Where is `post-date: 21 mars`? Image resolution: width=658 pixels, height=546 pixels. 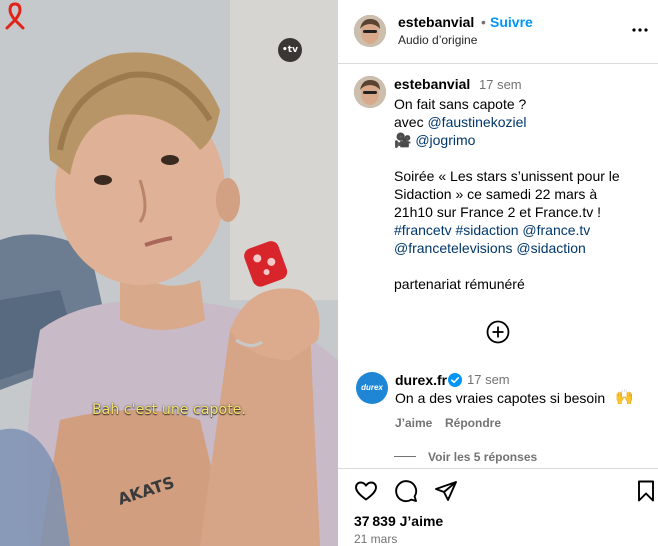
post-date: 21 mars is located at coordinates (375, 539).